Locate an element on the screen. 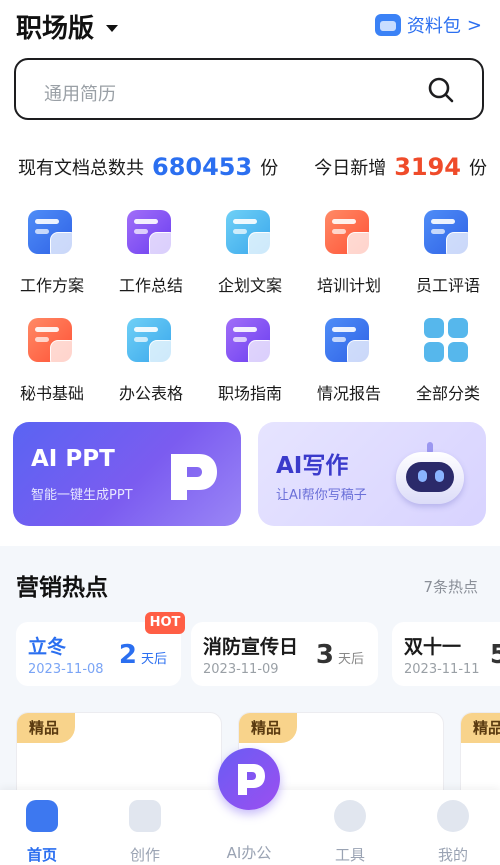 This screenshot has width=500, height=865. section-title: 营销热点 is located at coordinates (62, 588).